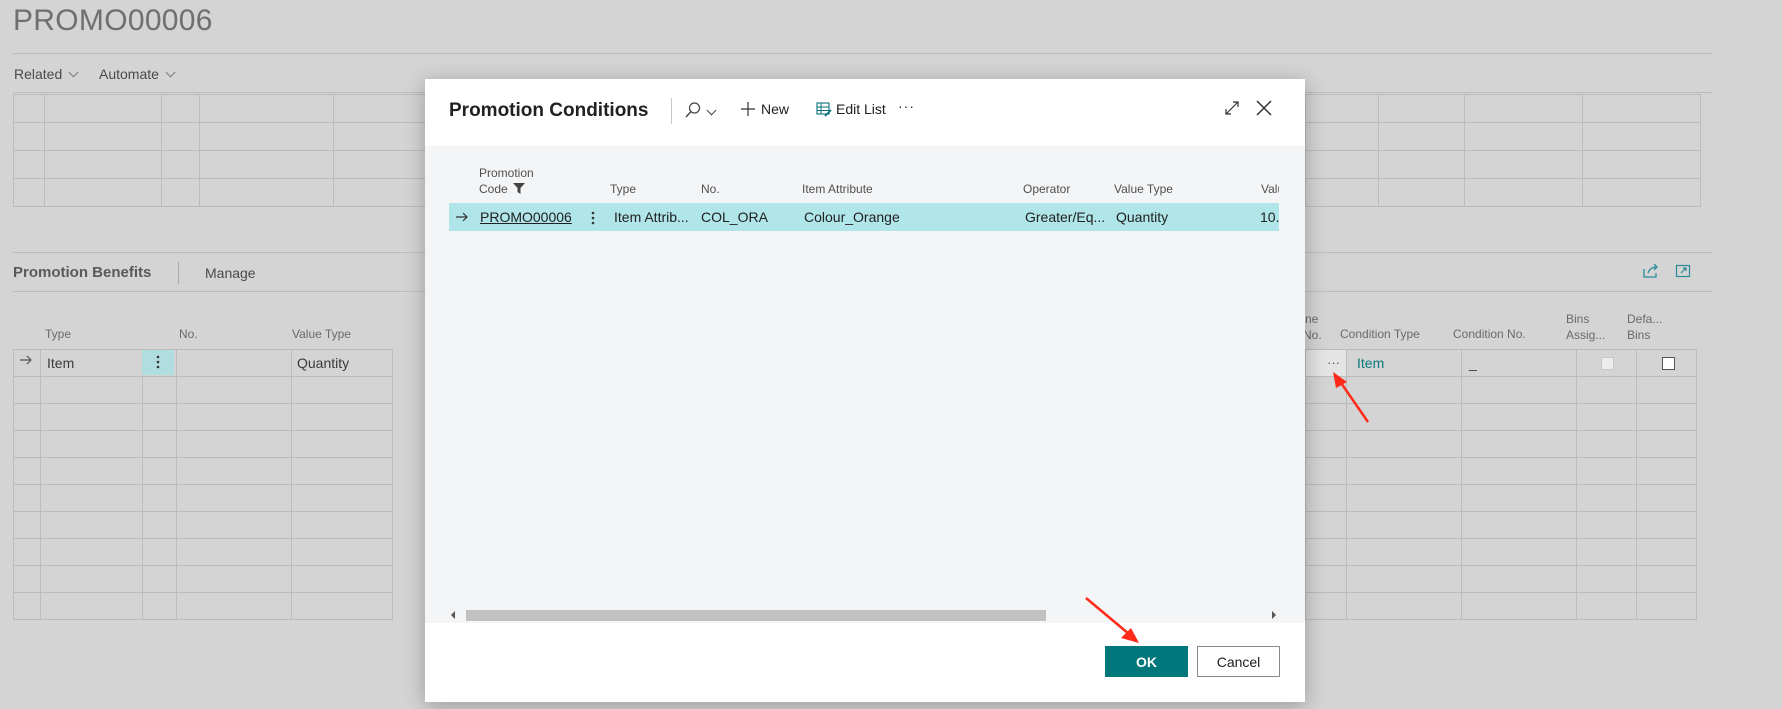  Describe the element at coordinates (1232, 110) in the screenshot. I see `expand-icon` at that location.